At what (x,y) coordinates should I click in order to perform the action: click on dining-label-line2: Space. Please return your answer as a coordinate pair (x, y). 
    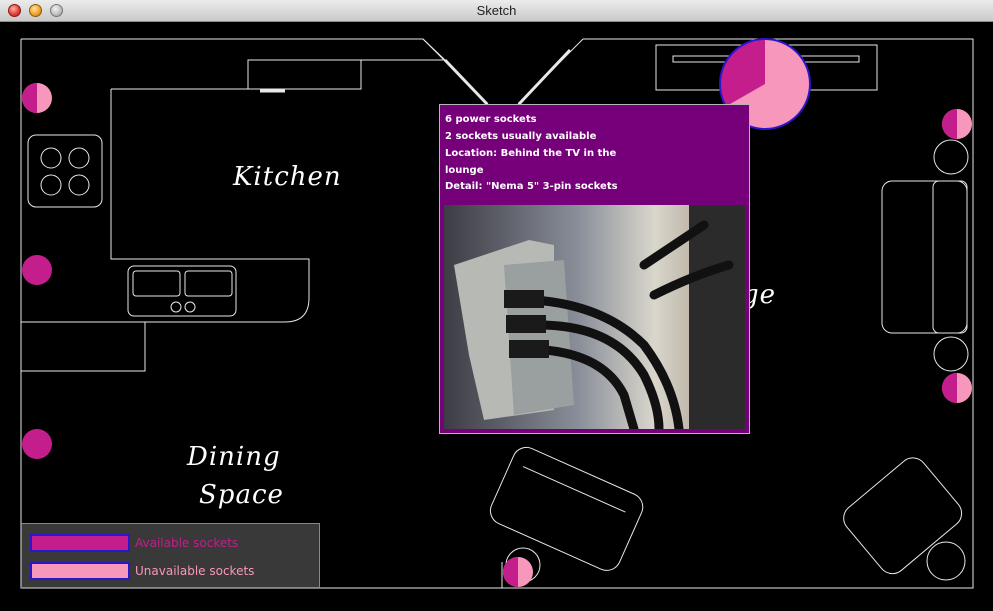
    Looking at the image, I should click on (241, 495).